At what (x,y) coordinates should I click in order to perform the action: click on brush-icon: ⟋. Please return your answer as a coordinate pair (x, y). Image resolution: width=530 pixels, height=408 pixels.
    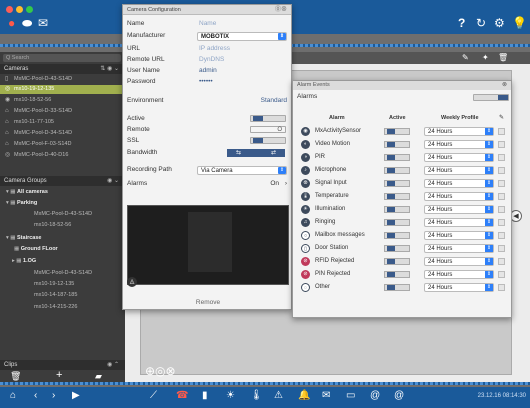
    Looking at the image, I should click on (153, 395).